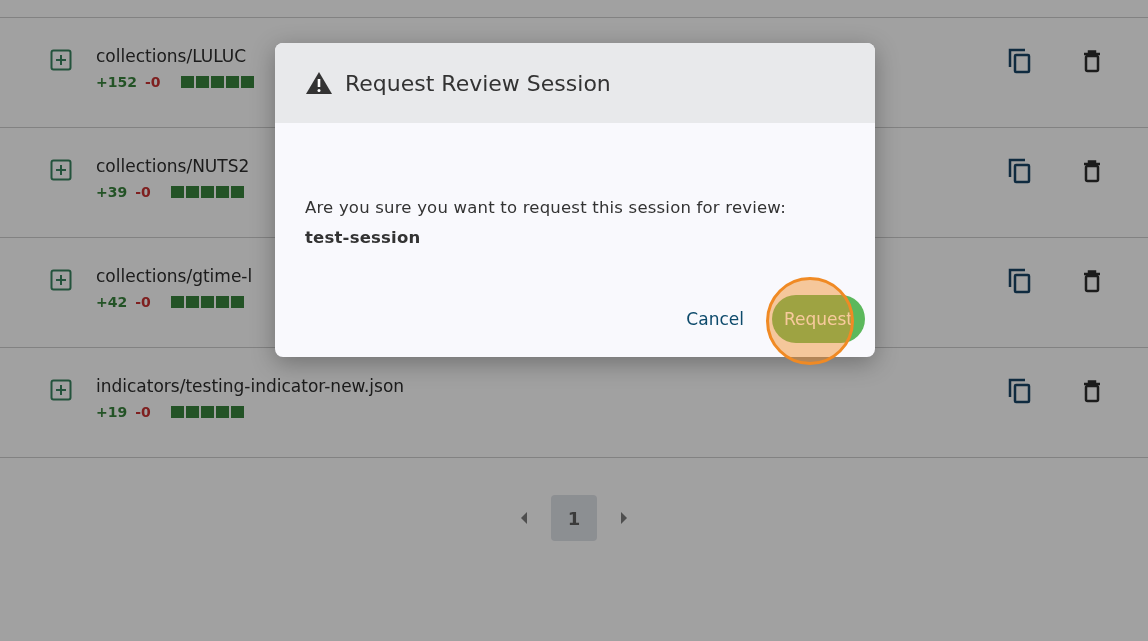 This screenshot has width=1148, height=641. Describe the element at coordinates (478, 83) in the screenshot. I see `dialog-title: Request Review Session` at that location.